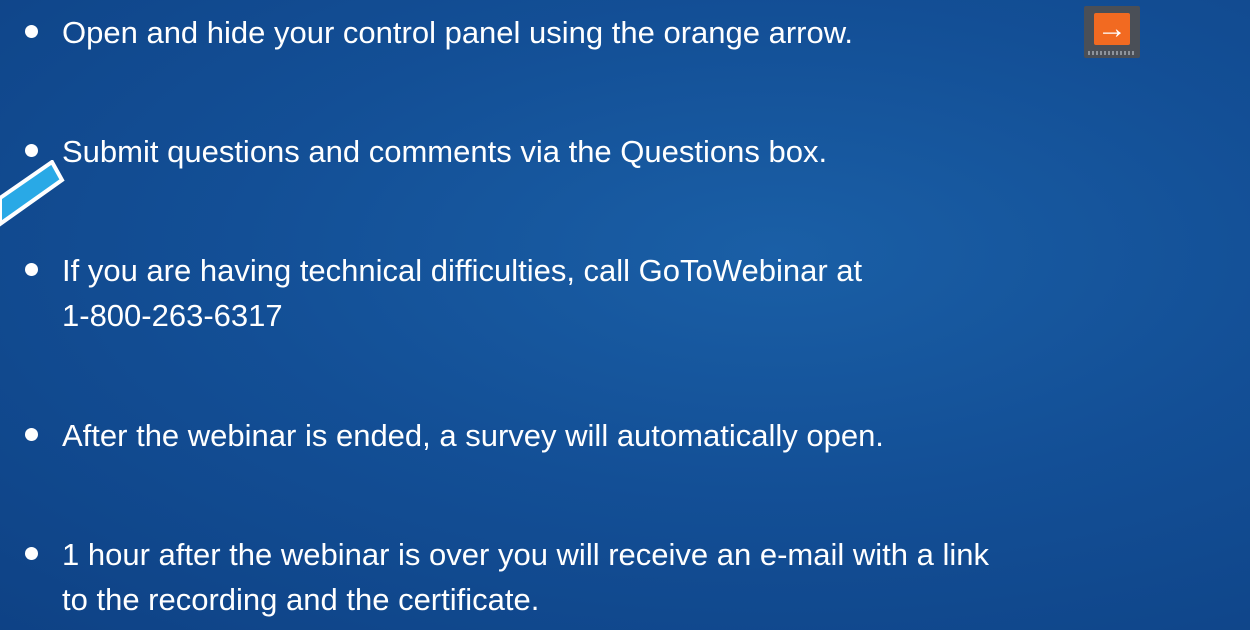 Image resolution: width=1250 pixels, height=630 pixels. Describe the element at coordinates (32, 193) in the screenshot. I see `pointer-highlight-icon` at that location.